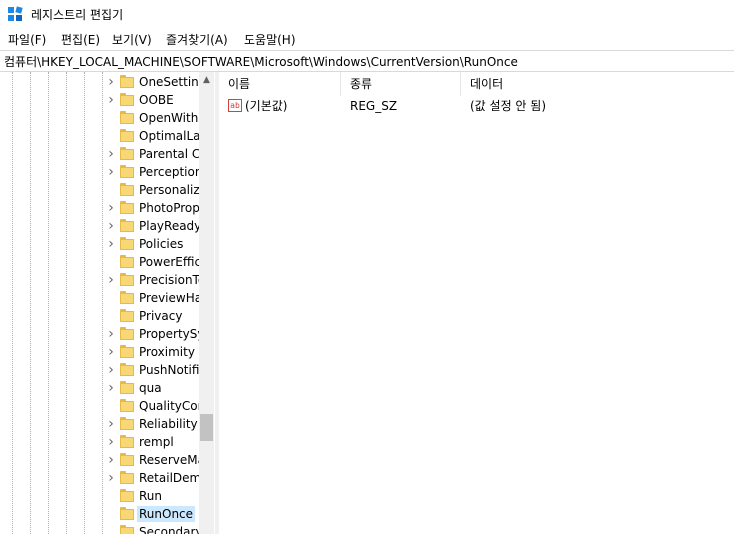  I want to click on tree-item-label: PrecisionTouchPad, so click(169, 280).